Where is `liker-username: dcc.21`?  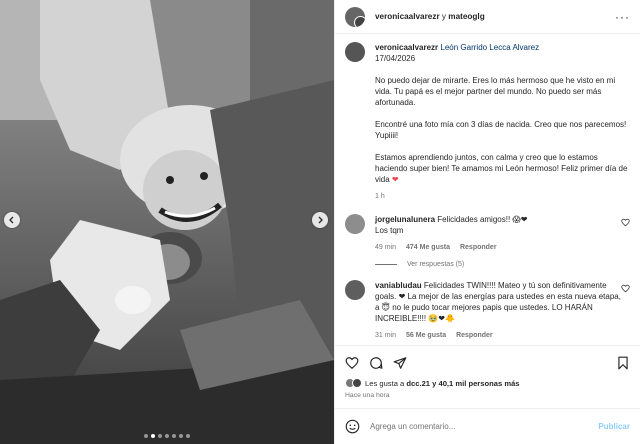
liker-username: dcc.21 is located at coordinates (418, 383).